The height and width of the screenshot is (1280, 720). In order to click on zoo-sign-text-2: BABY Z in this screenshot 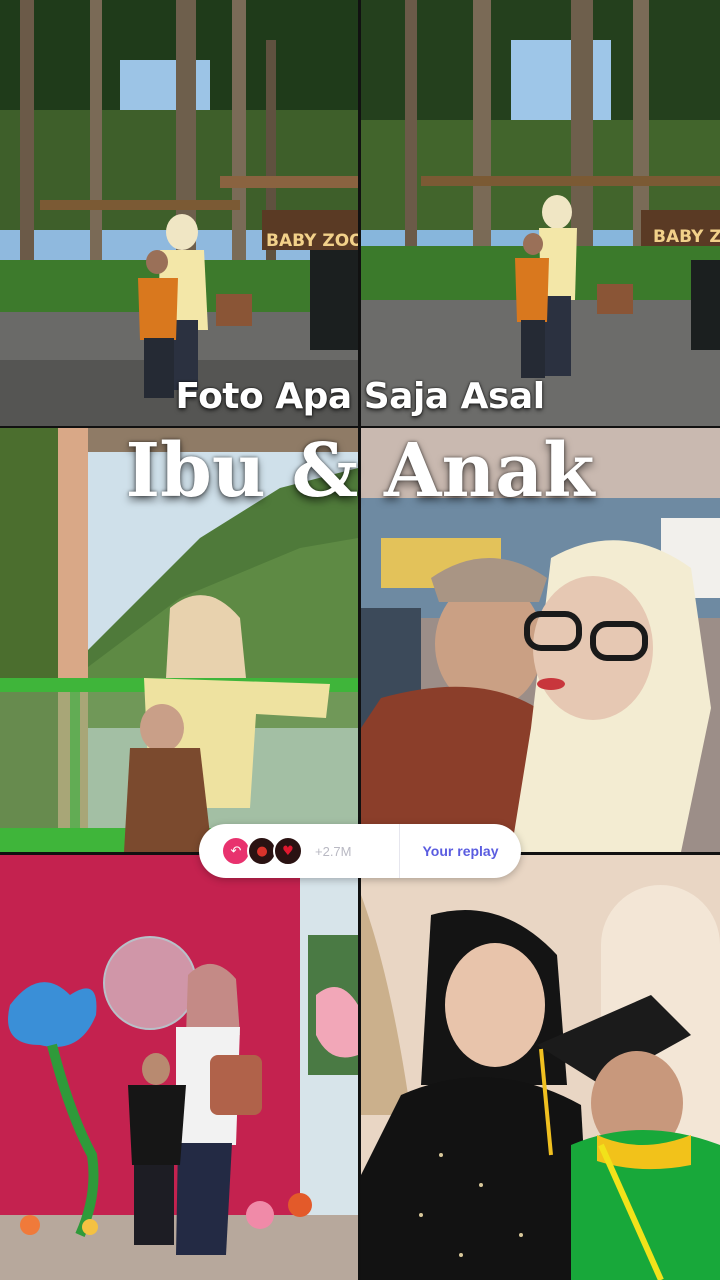, I will do `click(686, 237)`.